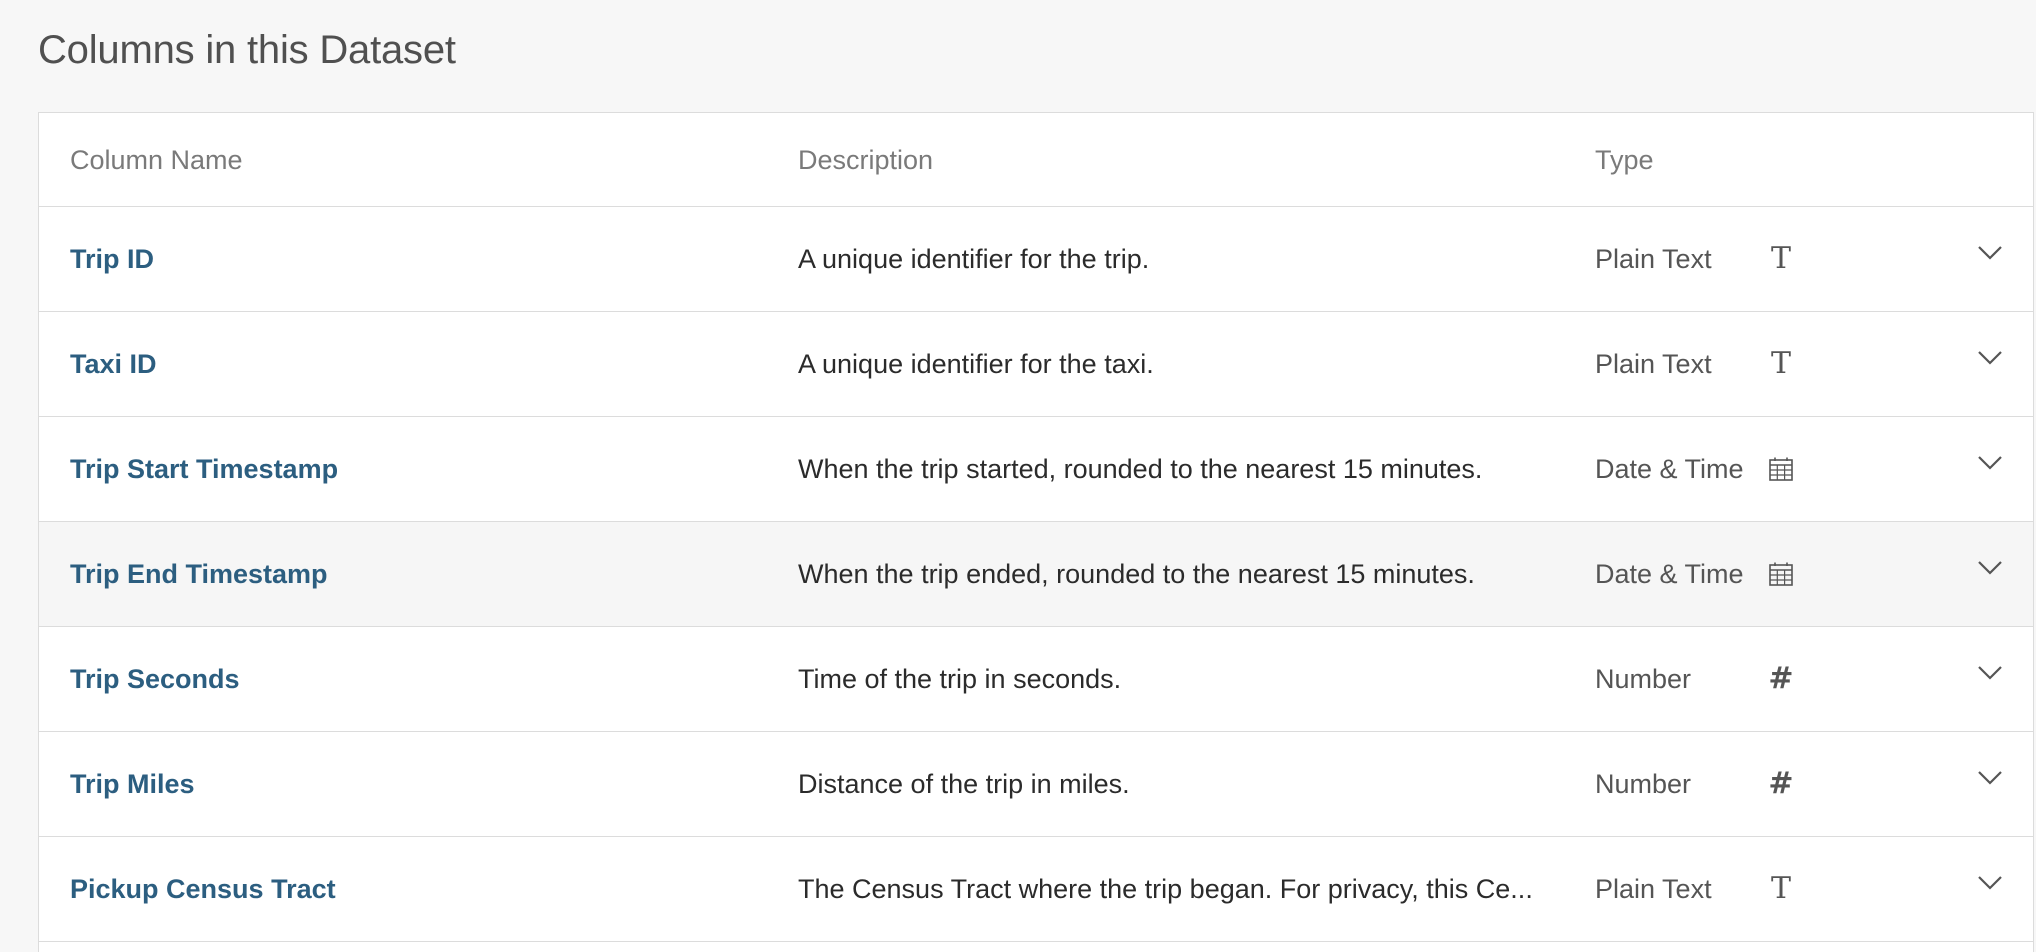  I want to click on header-description: Description, so click(866, 160).